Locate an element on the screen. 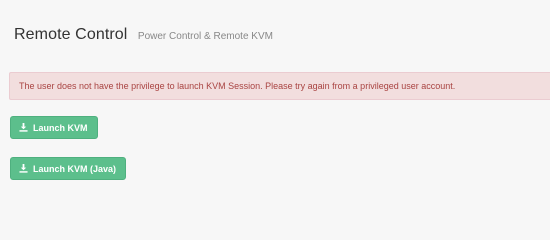 This screenshot has width=550, height=240. page-subtitle: Power Control & Remote KVM is located at coordinates (205, 36).